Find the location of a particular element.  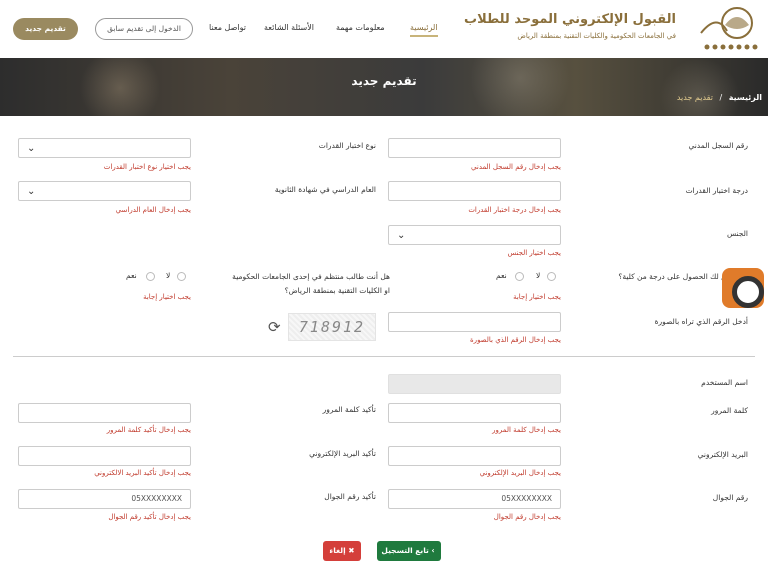

password-error: يجب إدخال كلمة المرور is located at coordinates (526, 430).